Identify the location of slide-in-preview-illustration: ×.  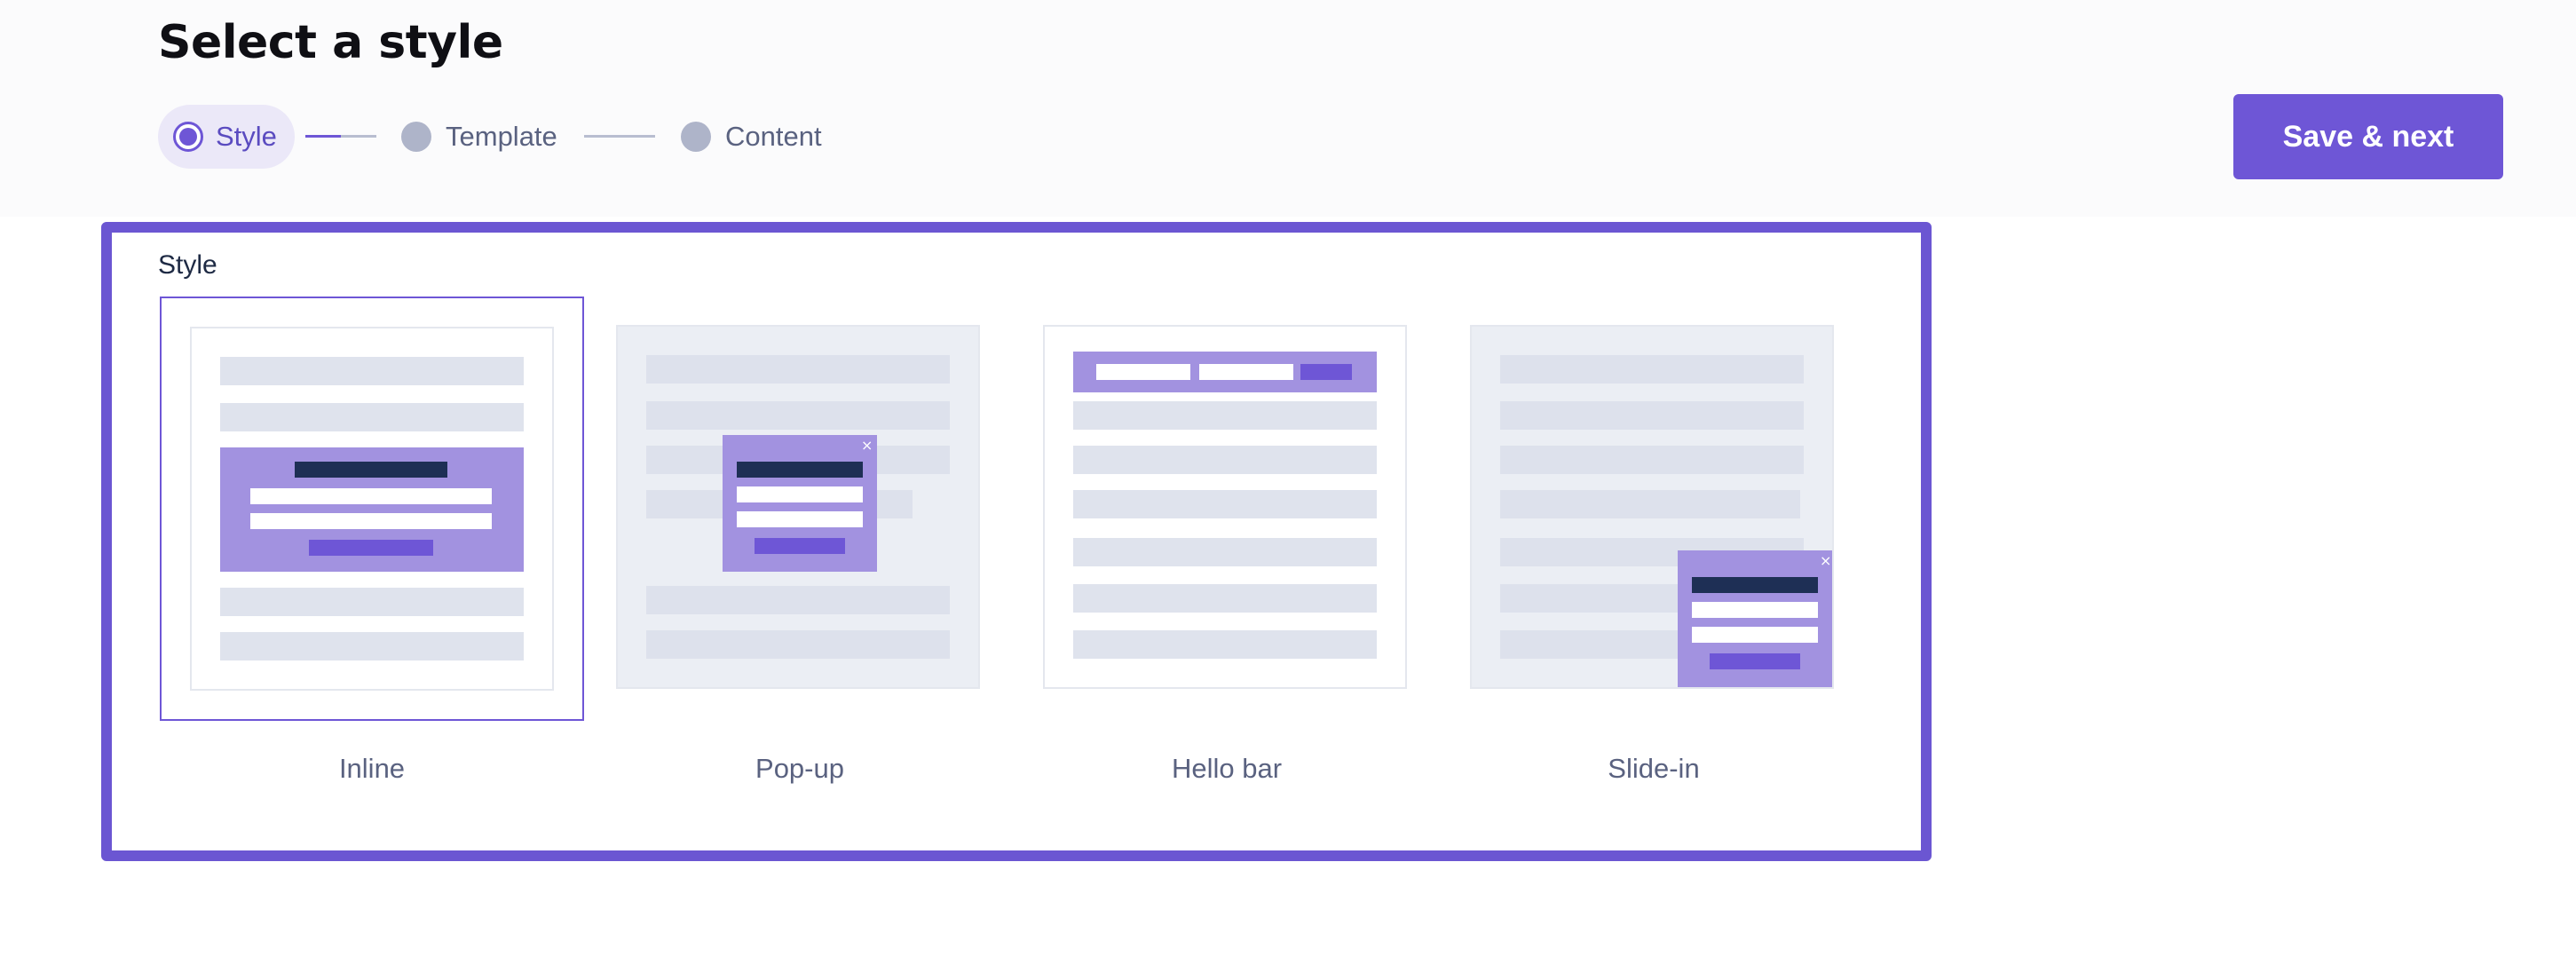
(1652, 507).